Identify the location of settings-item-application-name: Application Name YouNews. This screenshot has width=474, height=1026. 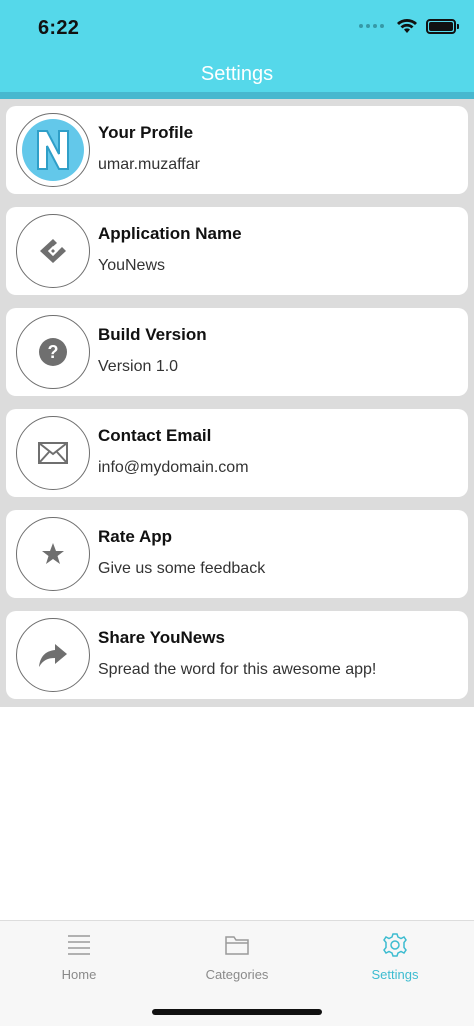
(237, 251).